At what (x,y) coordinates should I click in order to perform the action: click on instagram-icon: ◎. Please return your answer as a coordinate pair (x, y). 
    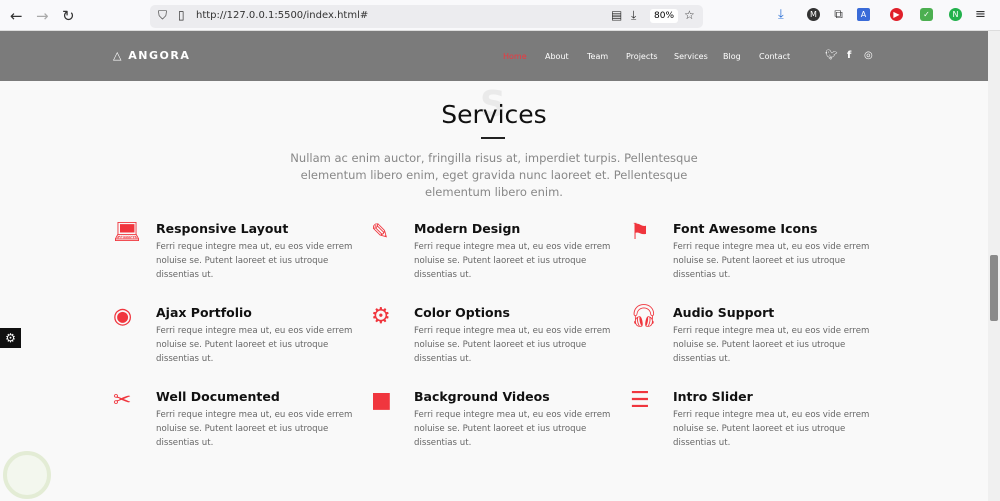
    Looking at the image, I should click on (868, 55).